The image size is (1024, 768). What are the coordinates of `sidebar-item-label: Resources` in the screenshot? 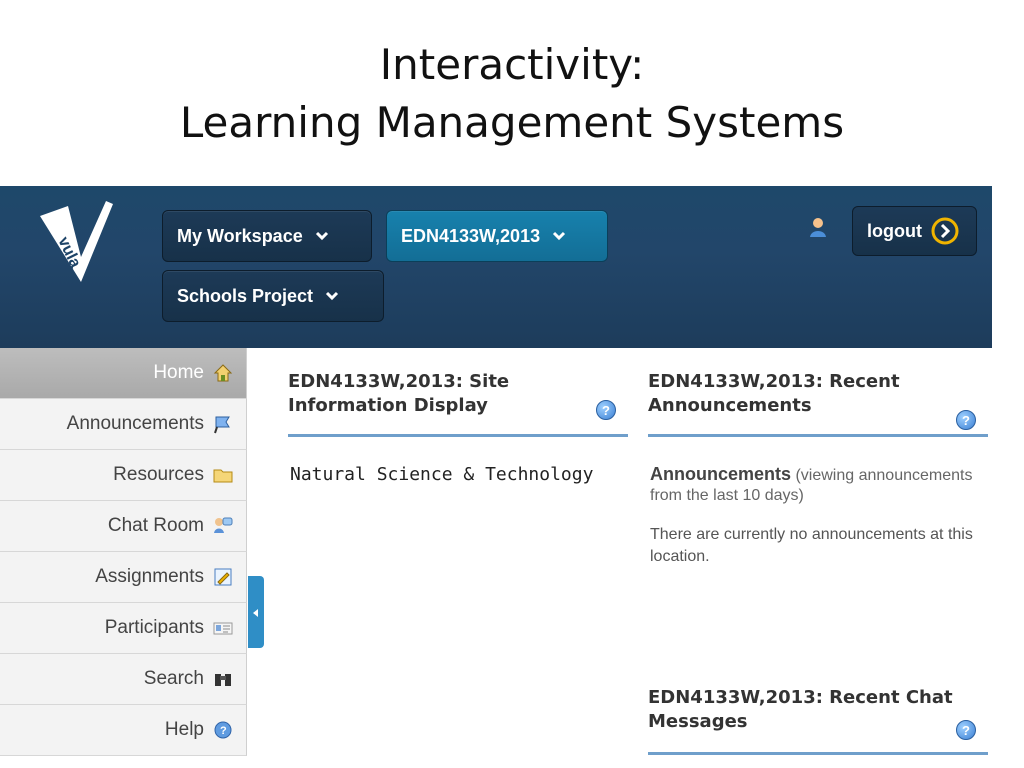 It's located at (158, 474).